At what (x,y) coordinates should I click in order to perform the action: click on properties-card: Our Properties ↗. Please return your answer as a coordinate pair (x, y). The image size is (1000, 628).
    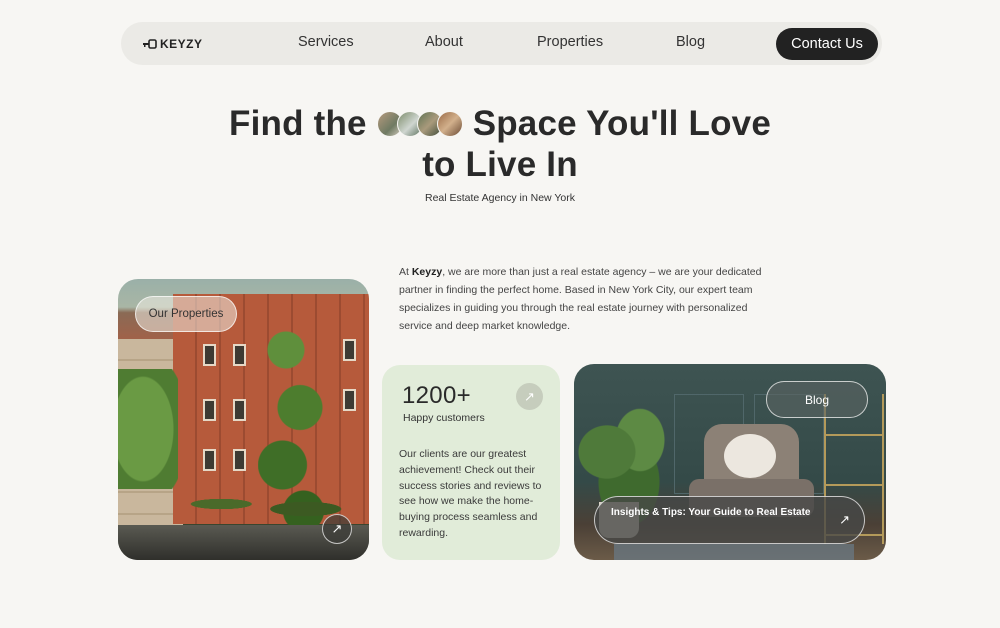
    Looking at the image, I should click on (243, 419).